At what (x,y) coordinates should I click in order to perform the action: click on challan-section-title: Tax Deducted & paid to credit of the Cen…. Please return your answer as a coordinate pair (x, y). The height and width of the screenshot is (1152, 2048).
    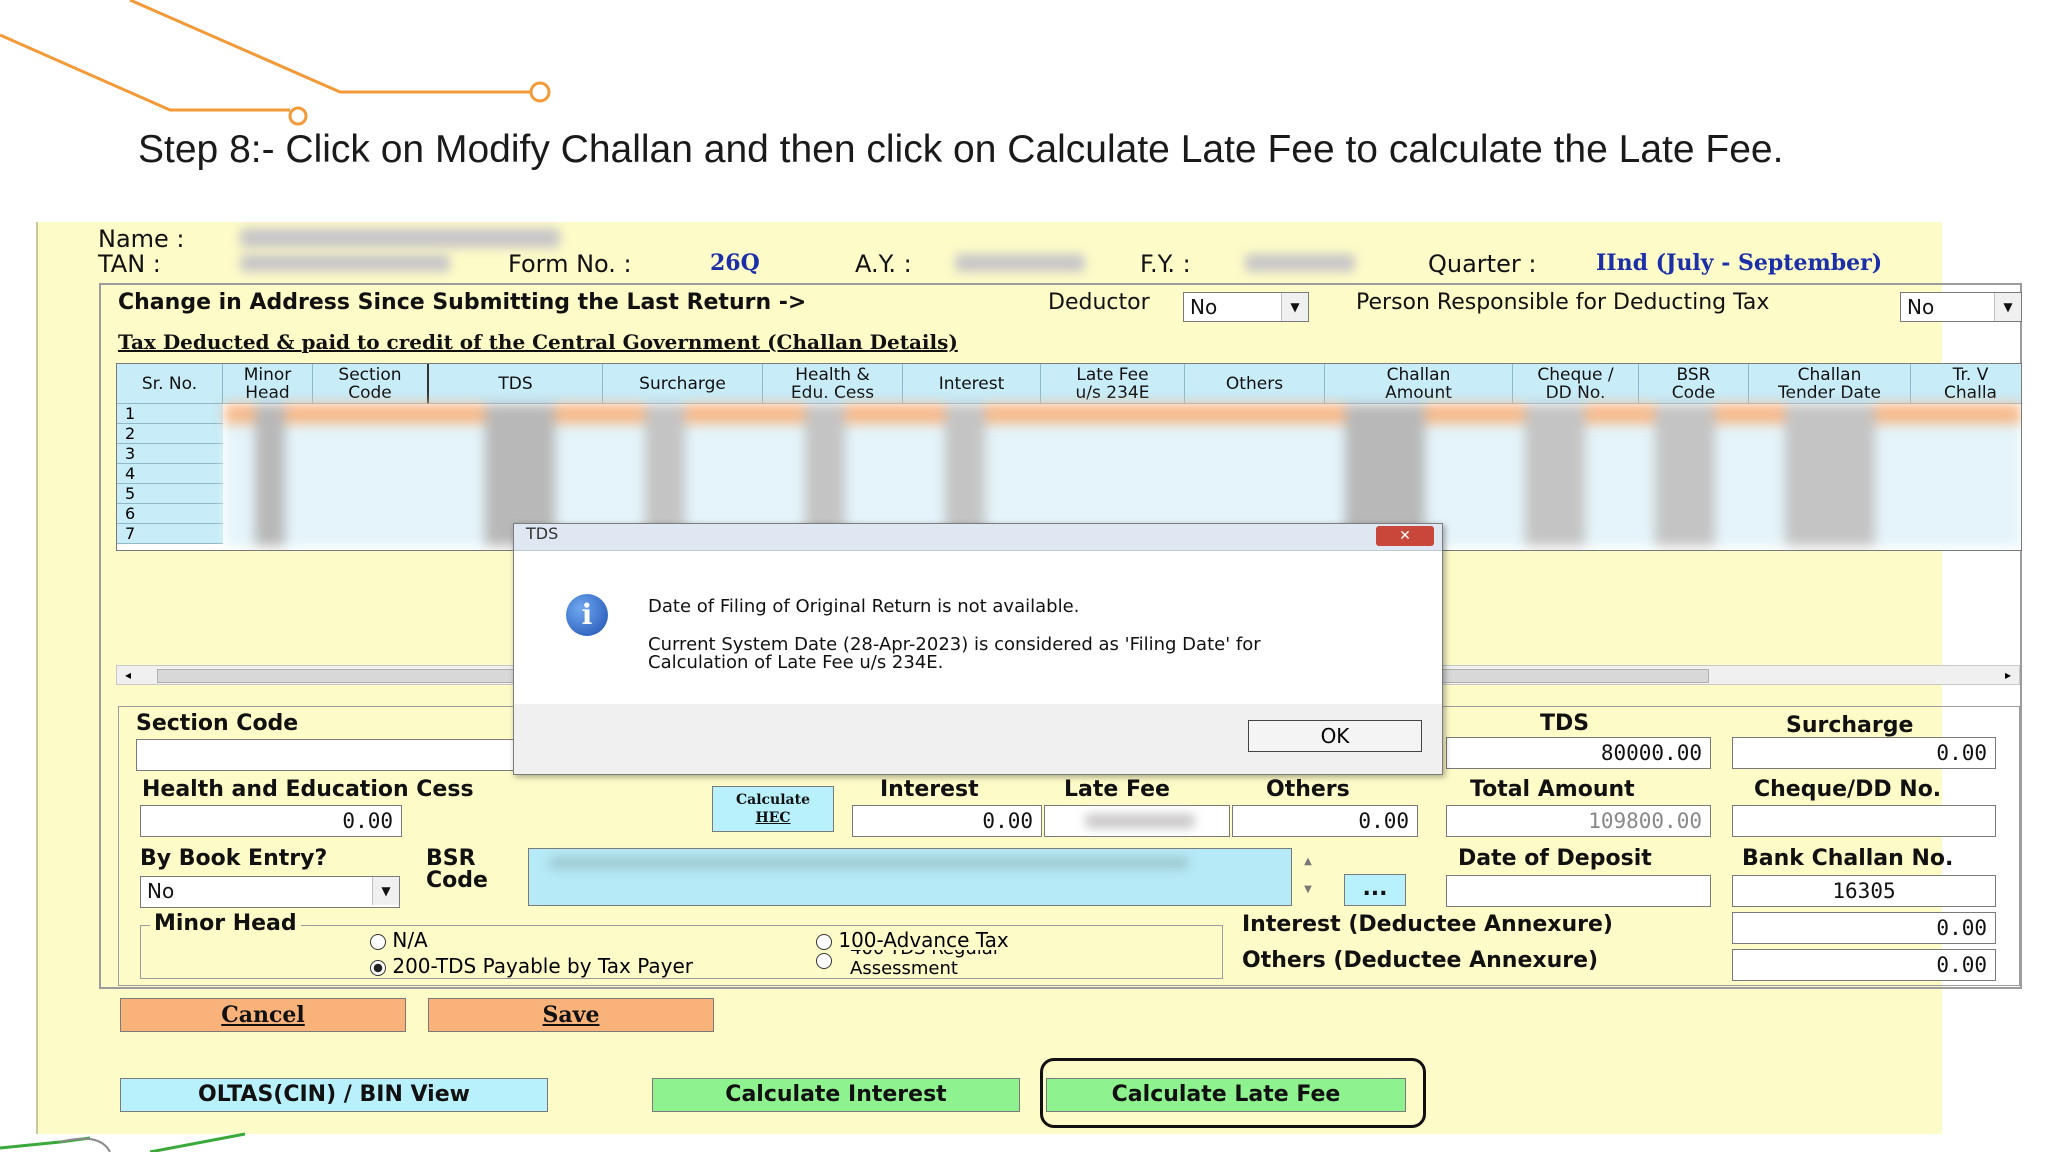
    Looking at the image, I should click on (538, 342).